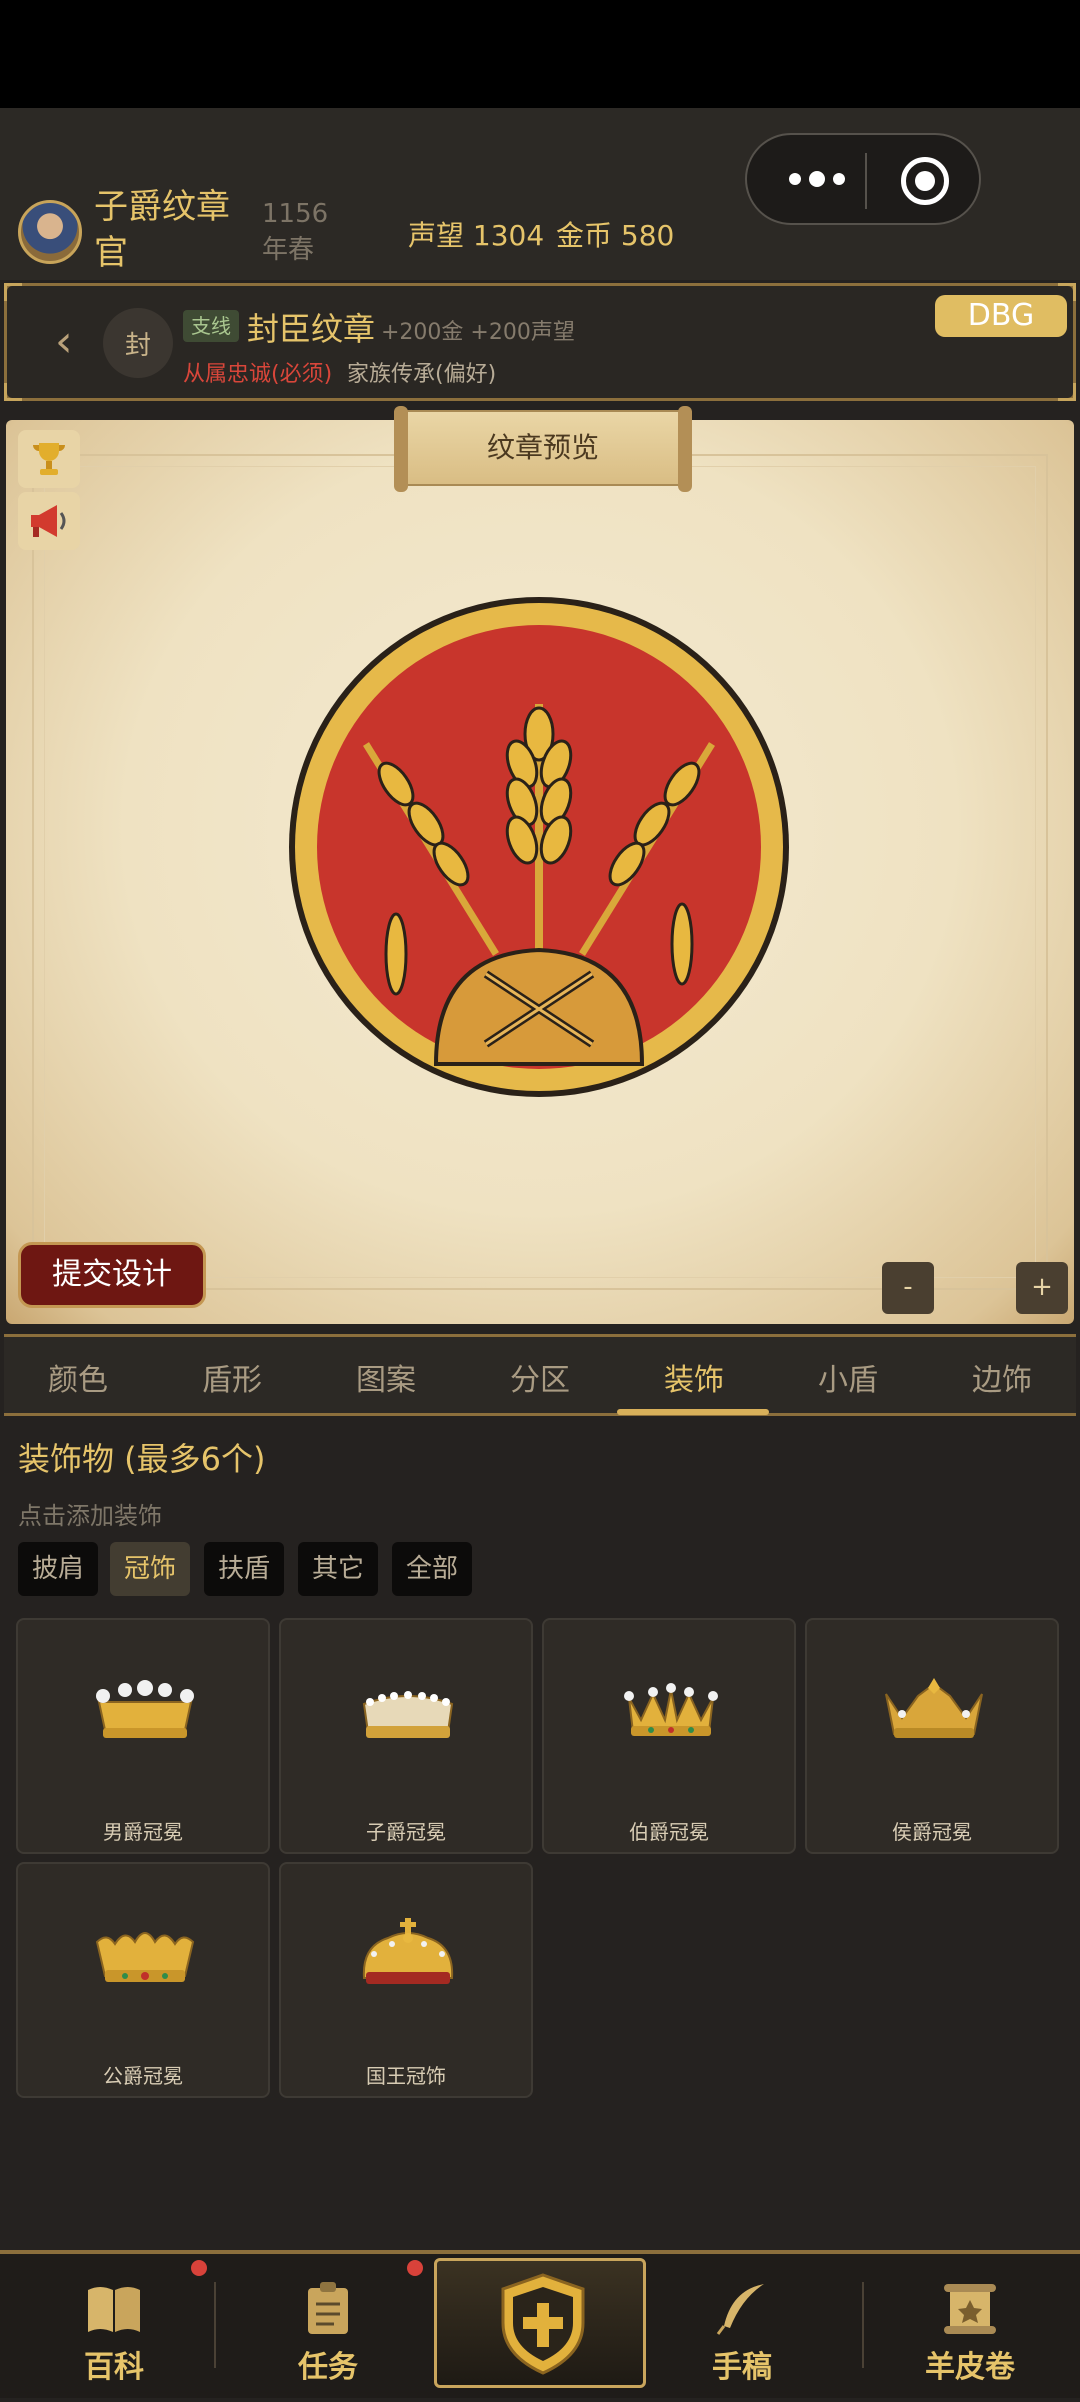 Image resolution: width=1080 pixels, height=2402 pixels. Describe the element at coordinates (145, 1709) in the screenshot. I see `baron-crown-icon` at that location.